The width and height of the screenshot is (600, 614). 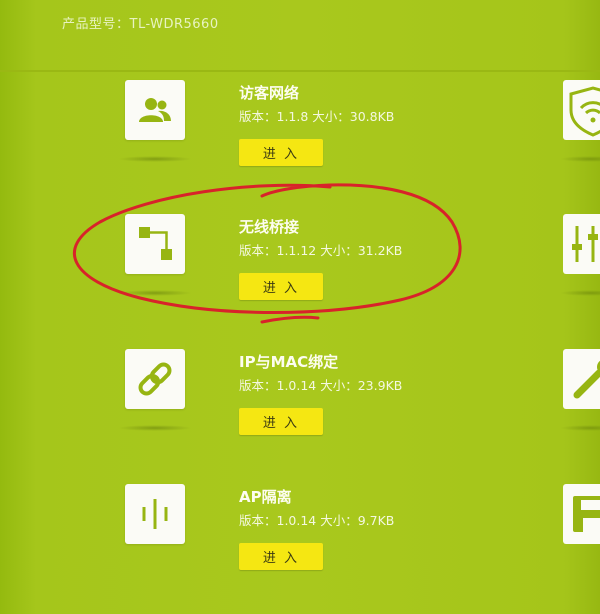 What do you see at coordinates (289, 362) in the screenshot?
I see `app-name: IP与MAC绑定` at bounding box center [289, 362].